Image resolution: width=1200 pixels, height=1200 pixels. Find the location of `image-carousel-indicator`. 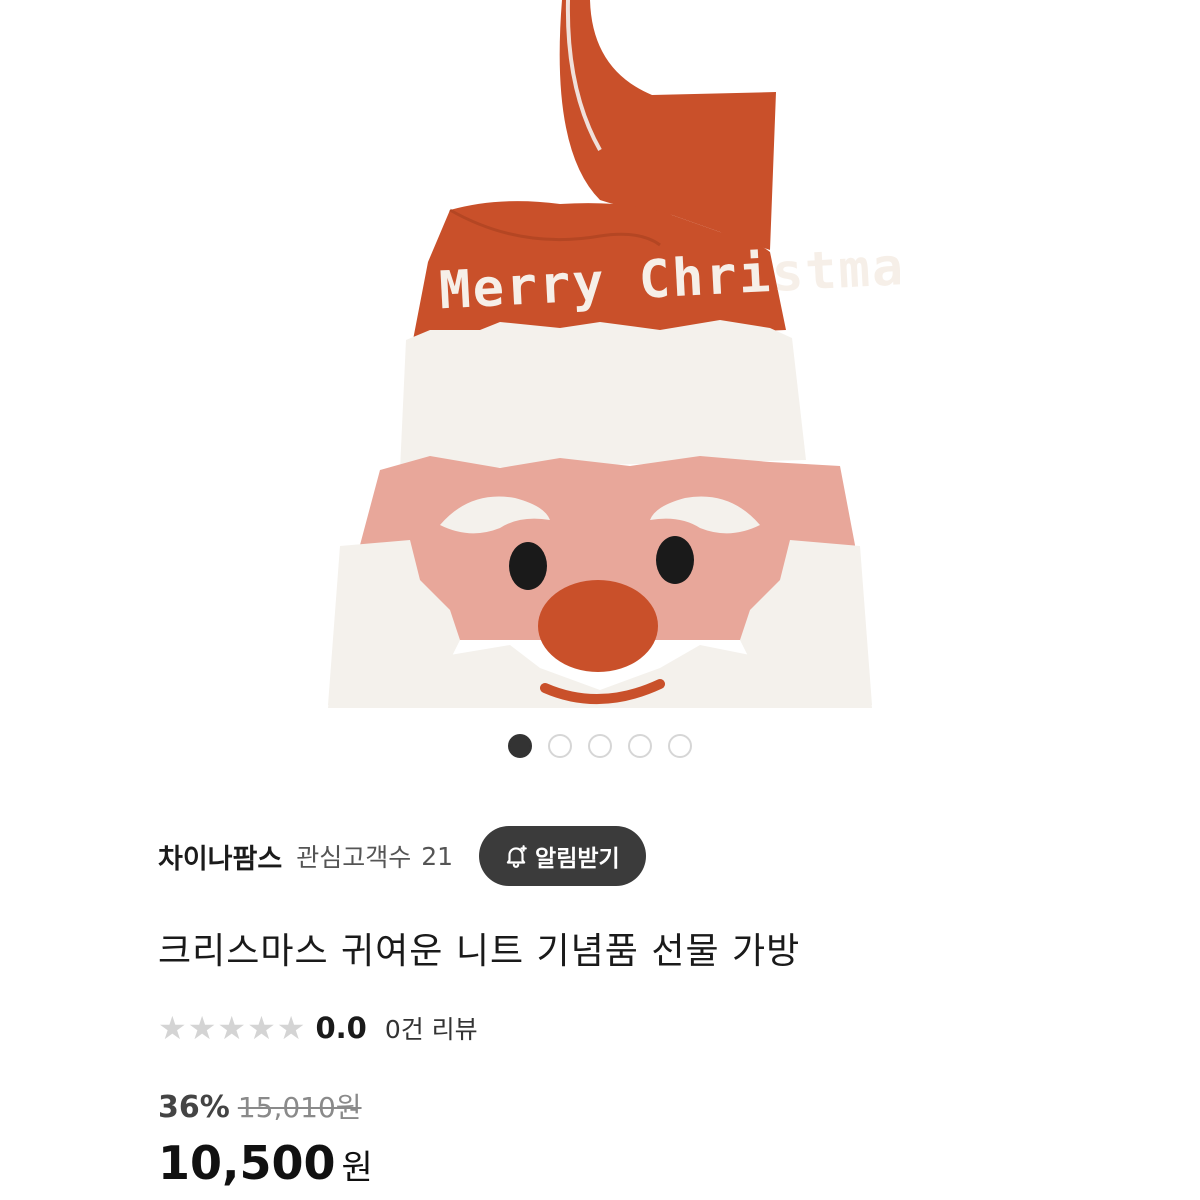

image-carousel-indicator is located at coordinates (600, 746).